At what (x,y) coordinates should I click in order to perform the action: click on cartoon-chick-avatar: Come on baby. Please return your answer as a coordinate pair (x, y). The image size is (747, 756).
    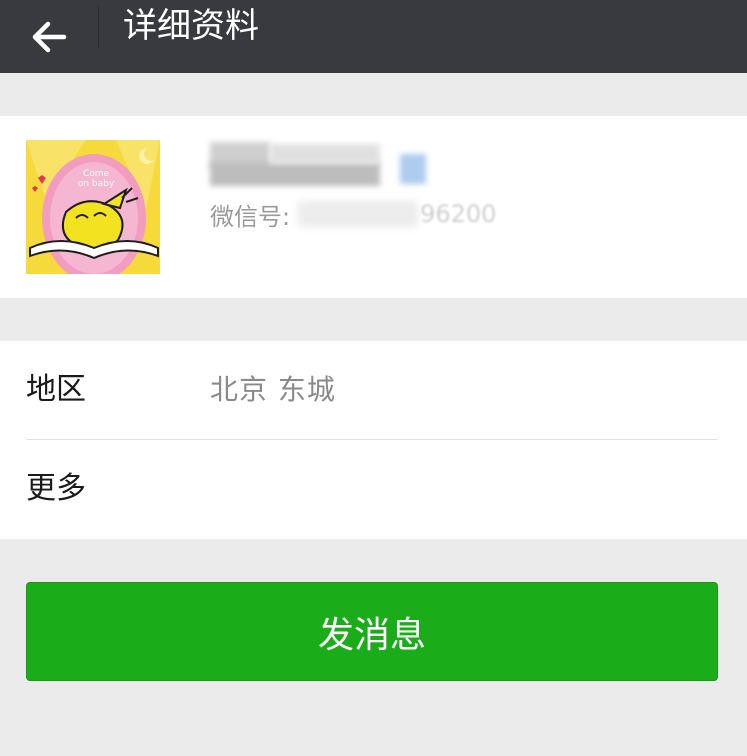
    Looking at the image, I should click on (93, 207).